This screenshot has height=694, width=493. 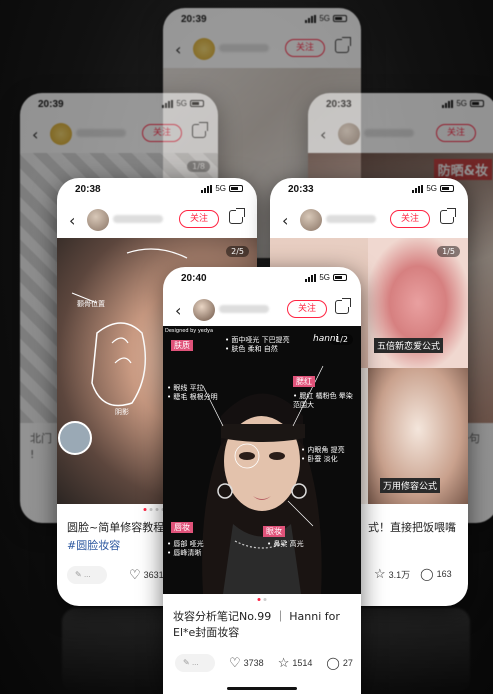 What do you see at coordinates (285, 544) in the screenshot?
I see `annotation-note: • 鼻梁 高光` at bounding box center [285, 544].